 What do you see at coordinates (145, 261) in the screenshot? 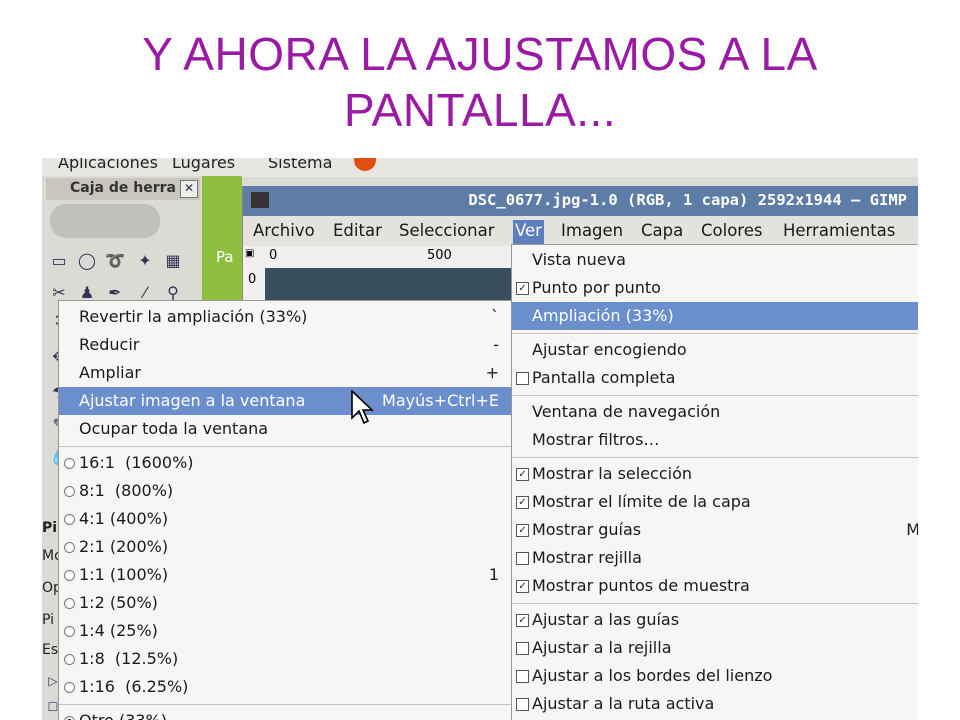
I see `magic-wand-icon: ✦` at bounding box center [145, 261].